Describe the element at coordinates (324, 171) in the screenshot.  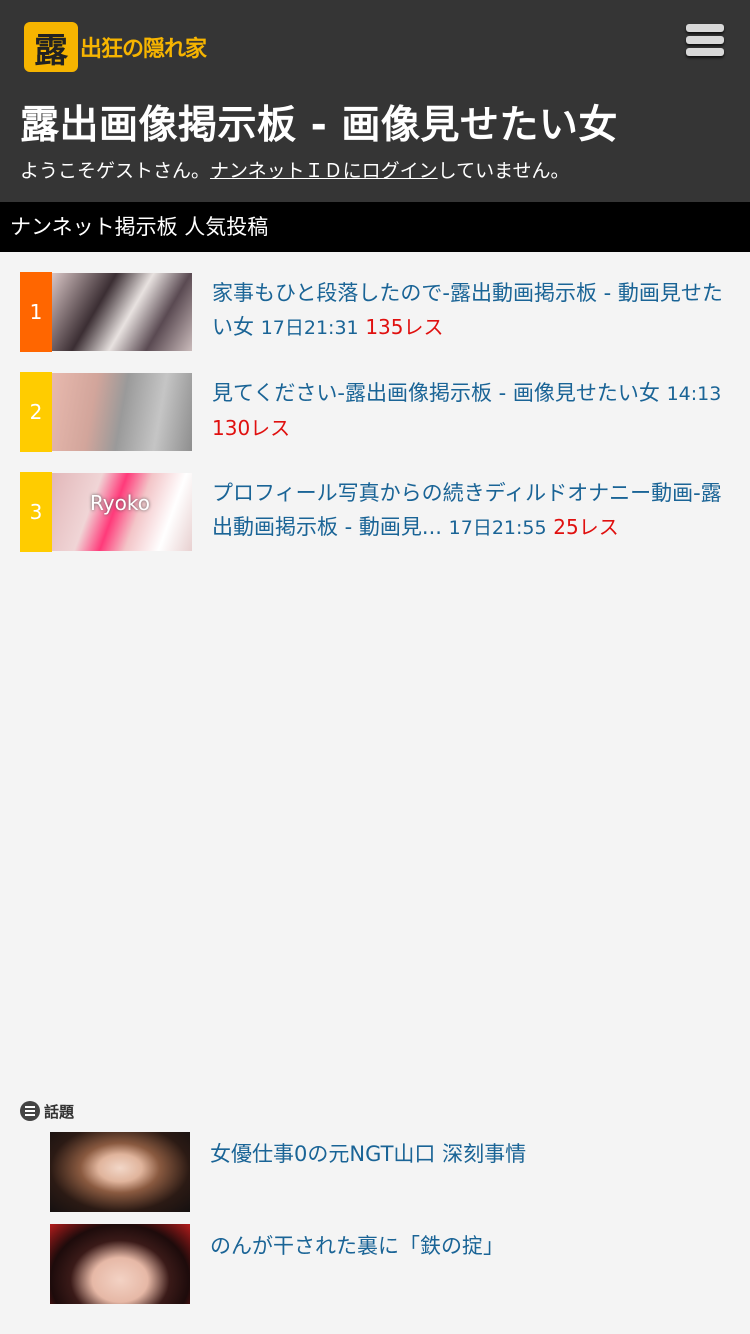
I see `login-link: ナンネットＩＤにログイン` at that location.